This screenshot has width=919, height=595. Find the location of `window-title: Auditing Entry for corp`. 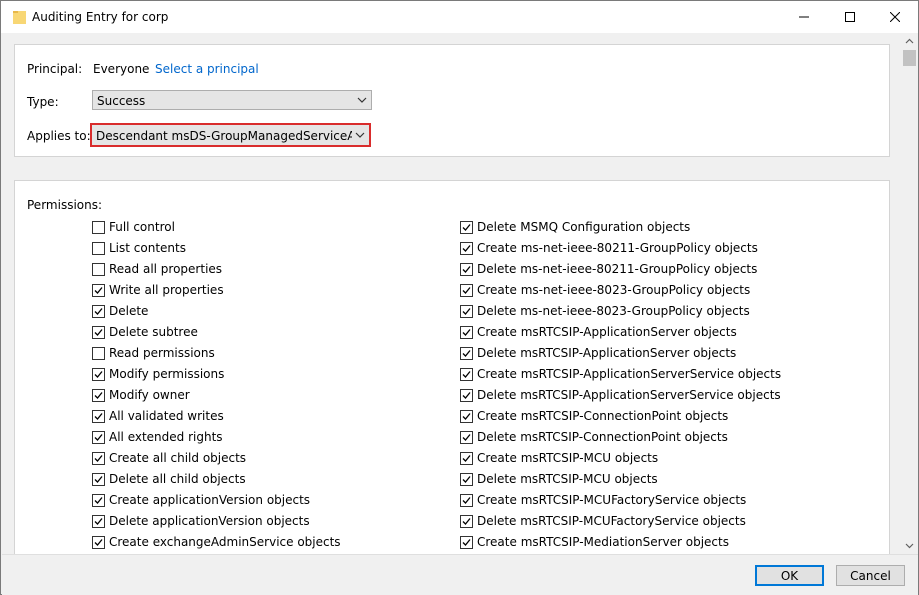

window-title: Auditing Entry for corp is located at coordinates (100, 17).